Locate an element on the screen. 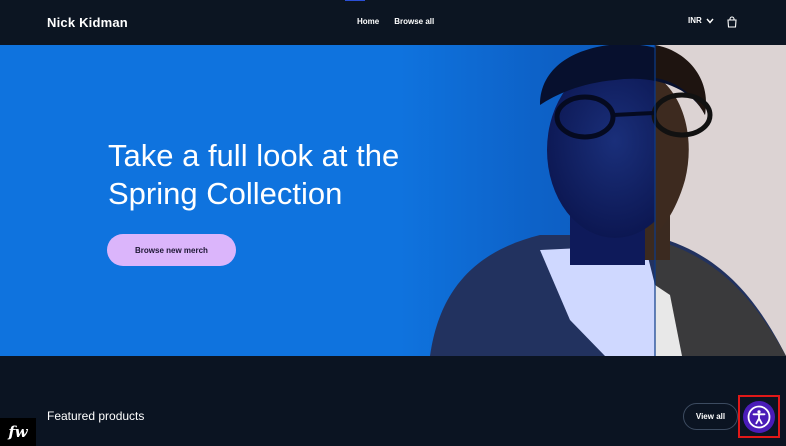  header-accent-line is located at coordinates (355, 0).